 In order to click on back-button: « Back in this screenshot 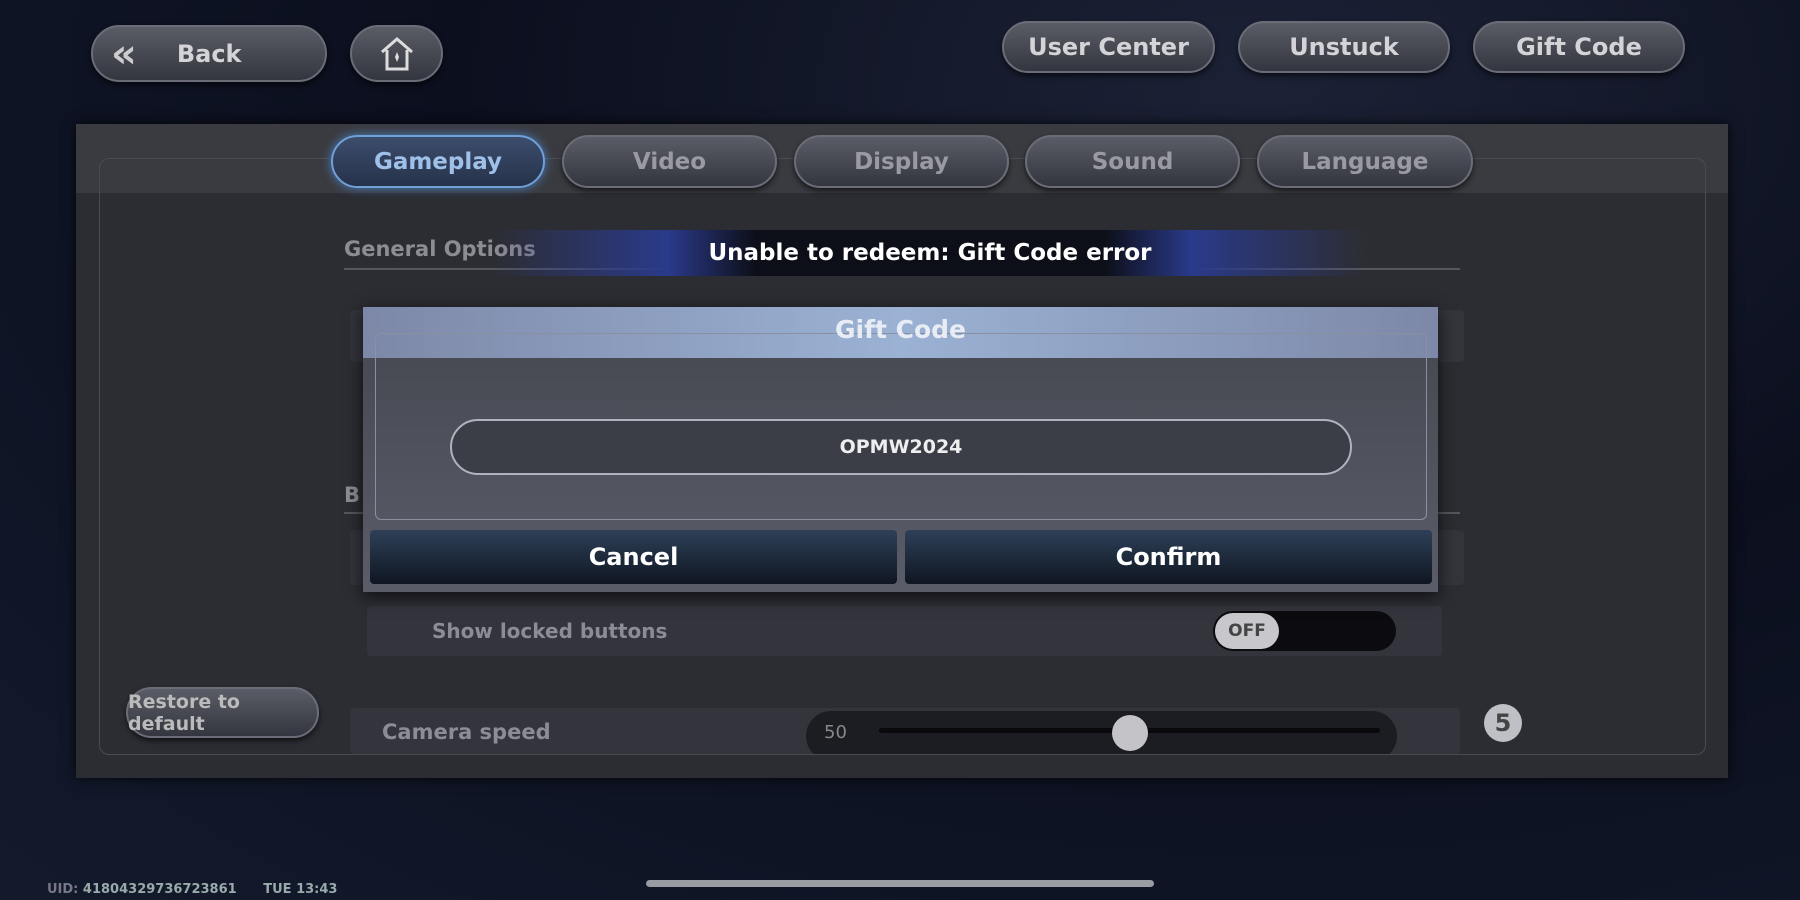, I will do `click(209, 53)`.